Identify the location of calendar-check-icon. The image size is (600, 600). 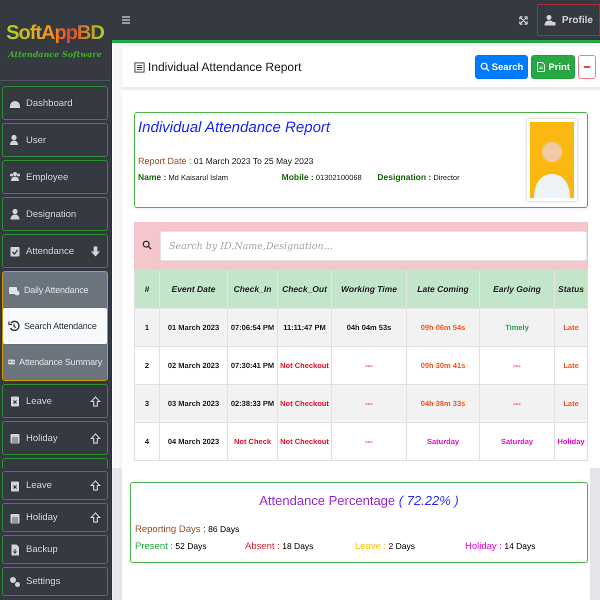
(15, 251).